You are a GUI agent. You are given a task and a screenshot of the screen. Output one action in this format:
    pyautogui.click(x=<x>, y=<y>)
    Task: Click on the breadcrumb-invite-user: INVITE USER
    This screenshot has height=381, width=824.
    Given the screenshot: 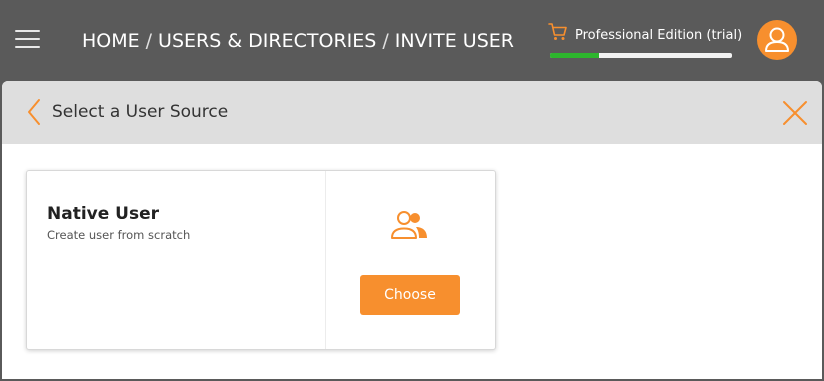 What is the action you would take?
    pyautogui.click(x=454, y=41)
    